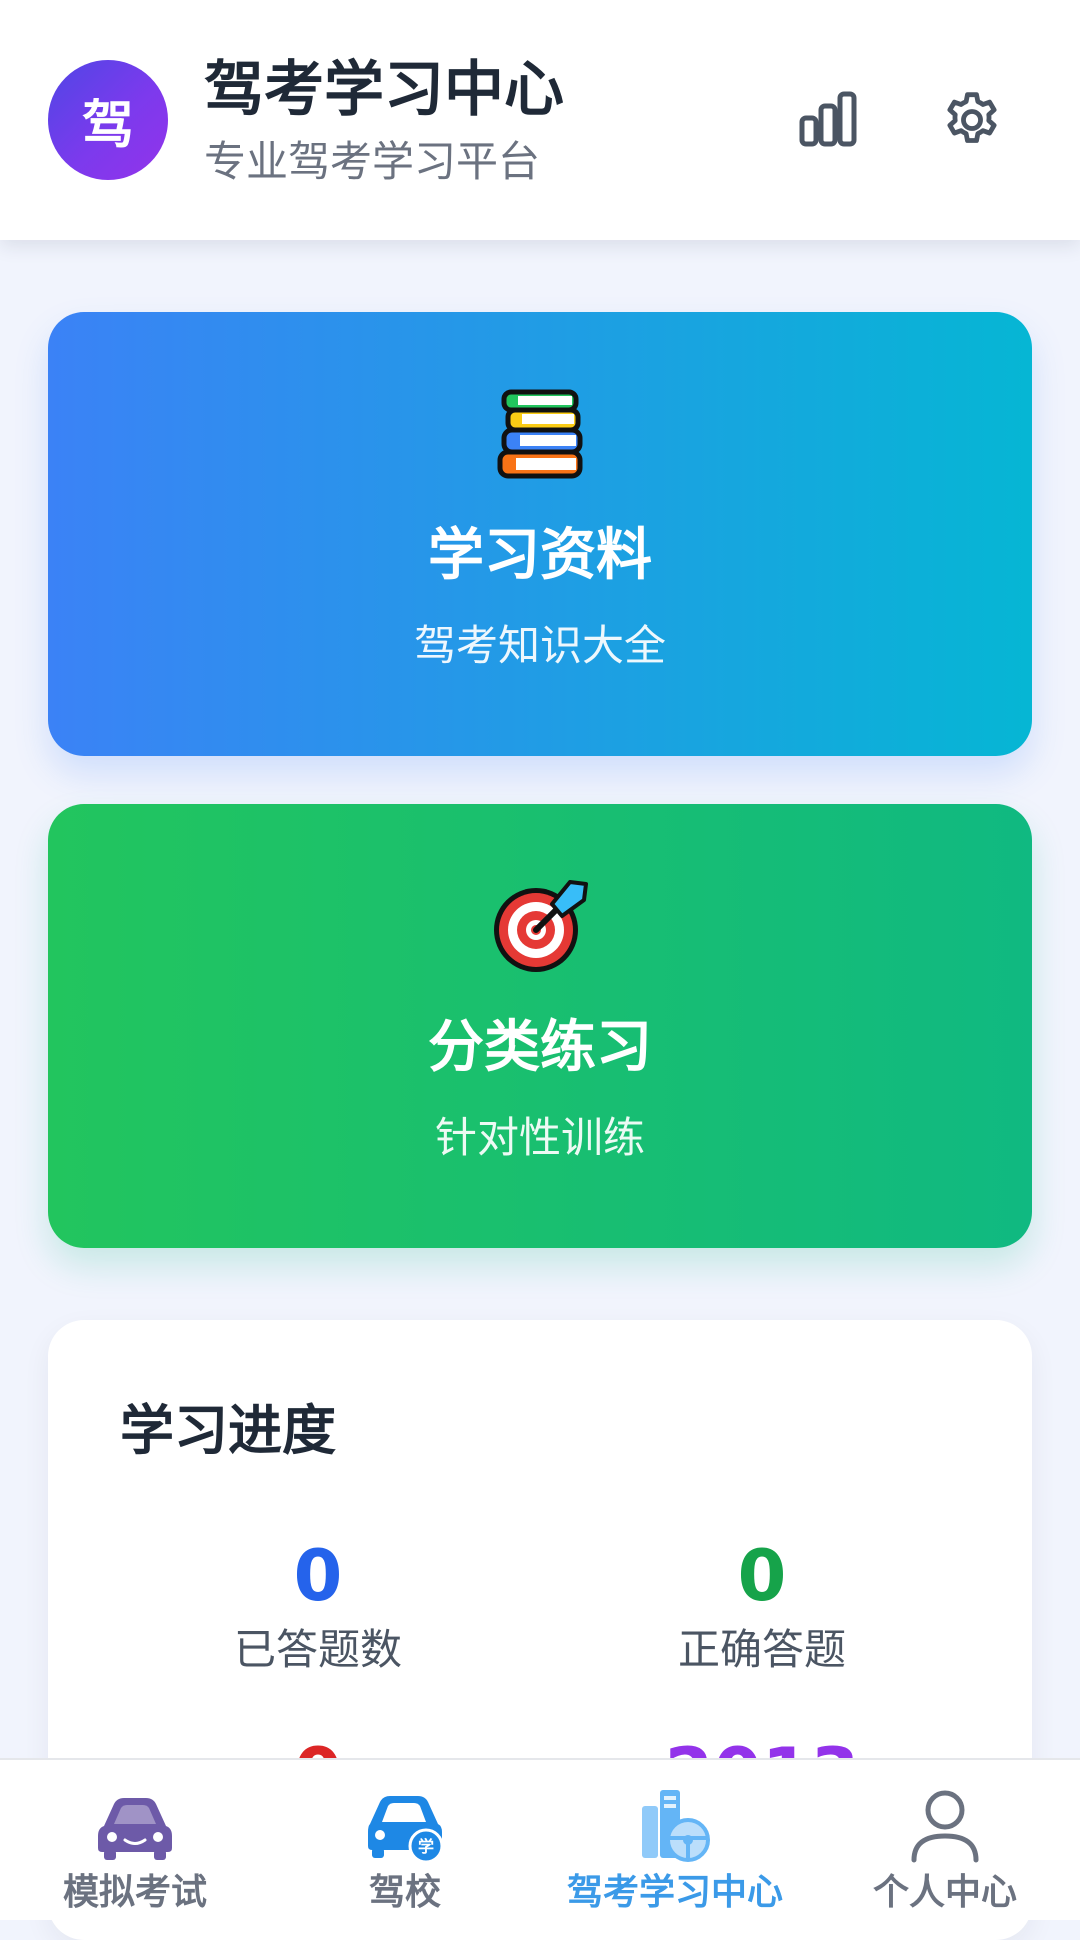 The height and width of the screenshot is (1940, 1080). I want to click on page-title: 驾考学习中心, so click(384, 90).